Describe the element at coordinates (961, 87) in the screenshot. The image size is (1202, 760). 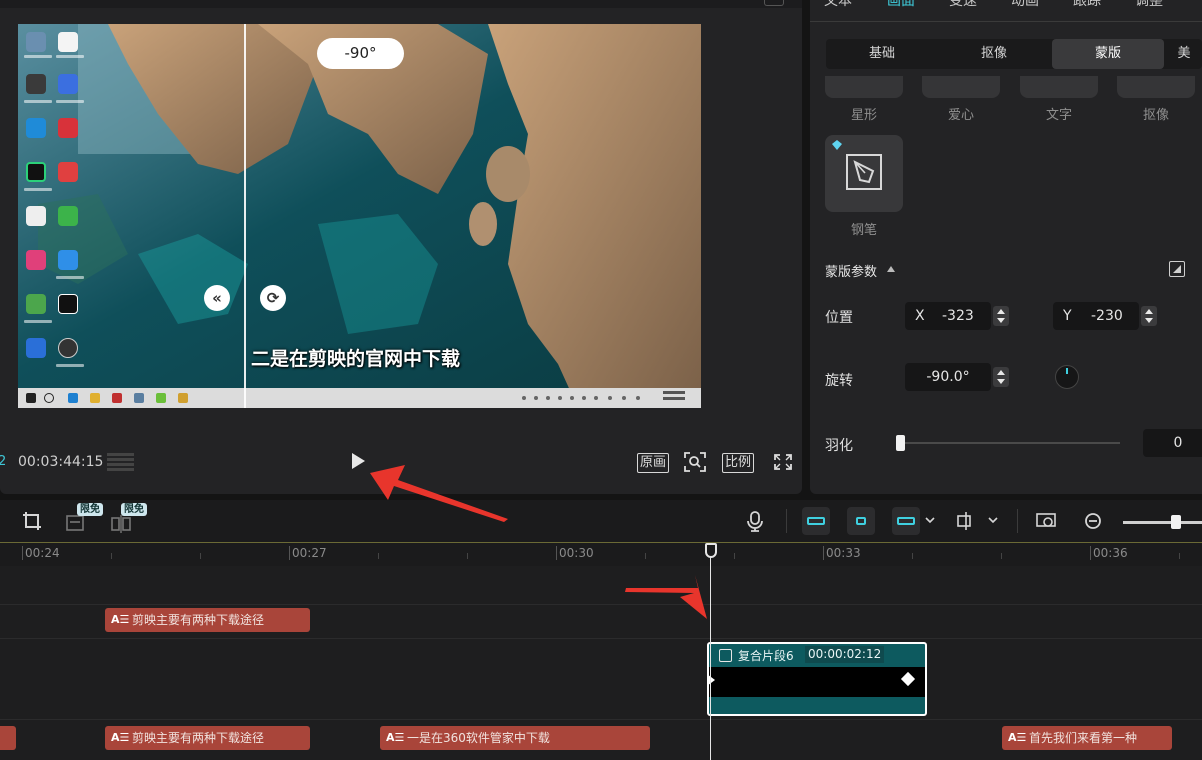
I see `mask-heart-option` at that location.